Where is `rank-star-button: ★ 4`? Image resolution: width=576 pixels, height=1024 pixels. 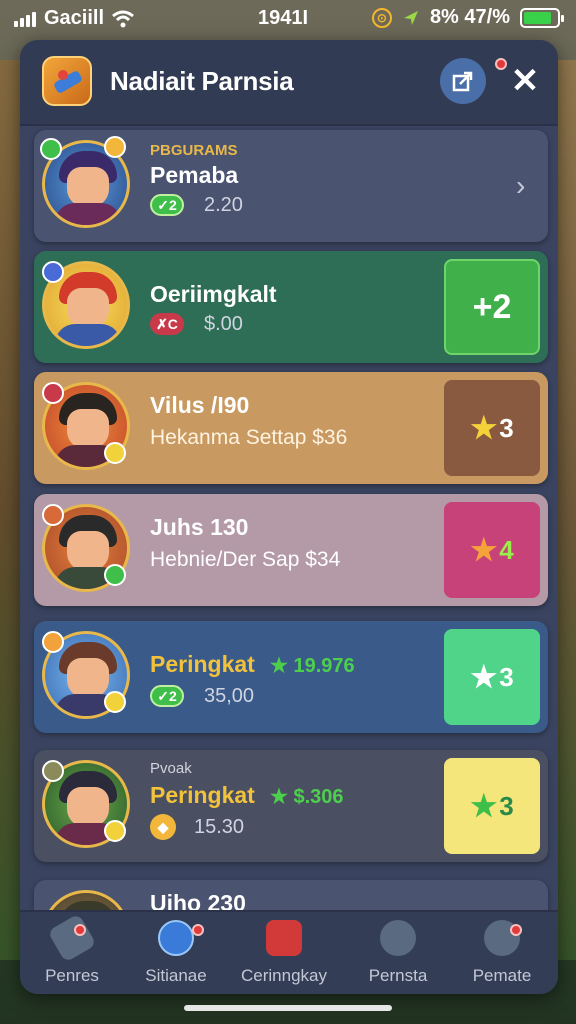 rank-star-button: ★ 4 is located at coordinates (492, 550).